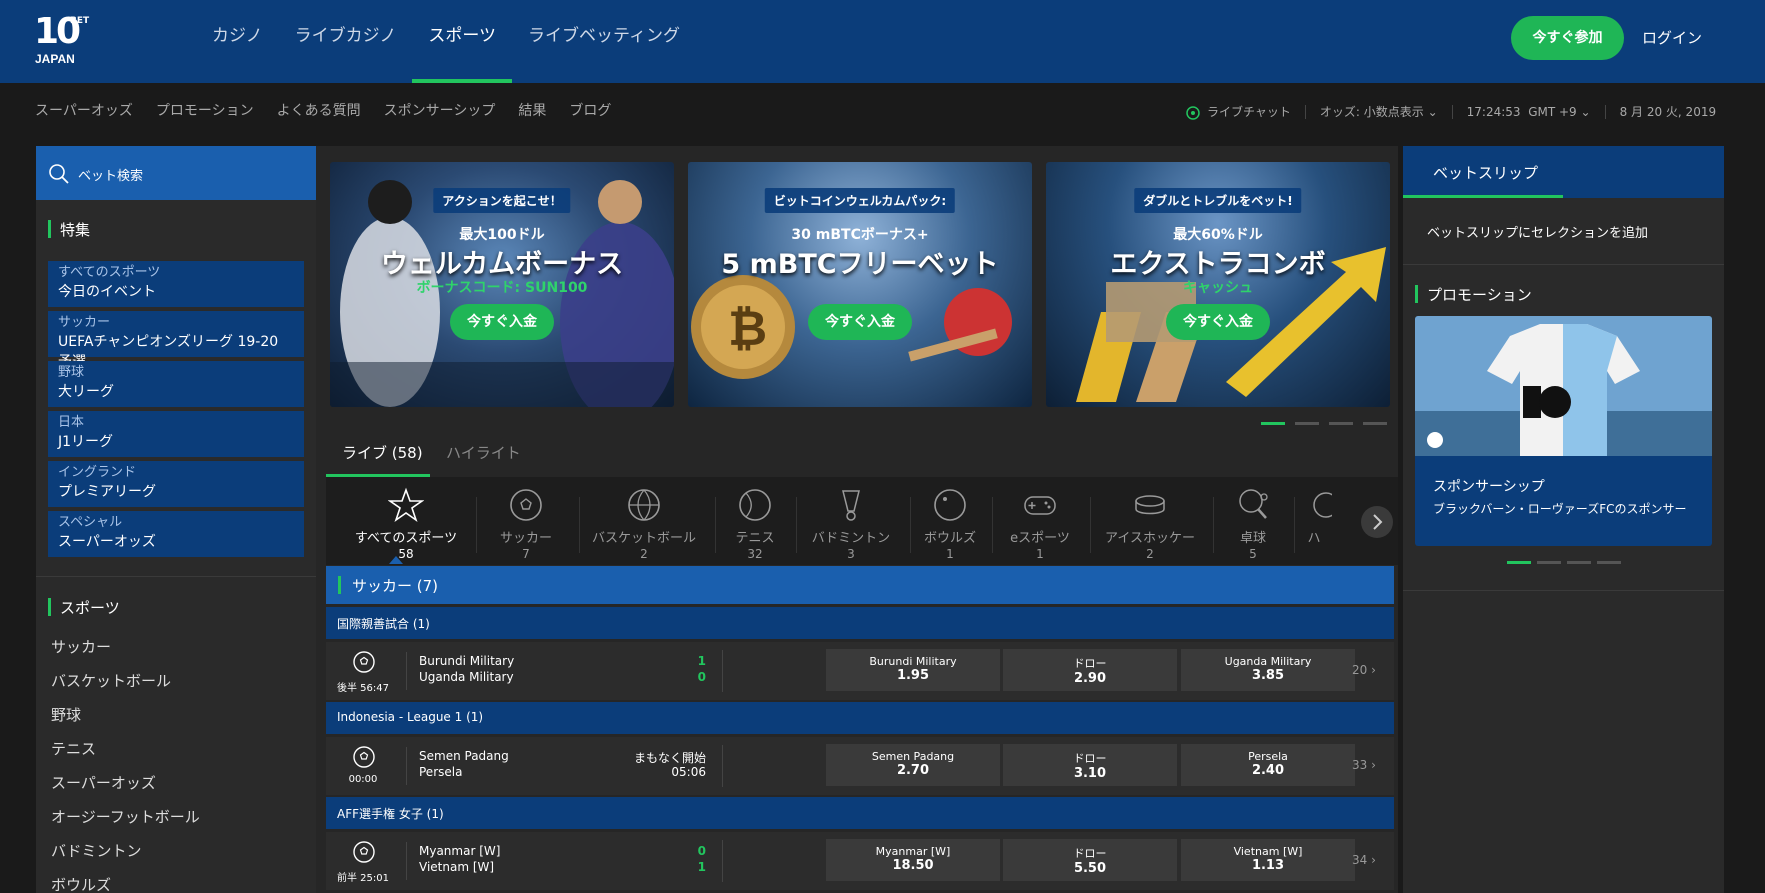  What do you see at coordinates (440, 110) in the screenshot?
I see `subnav-sponsorship: スポンサーシップ` at bounding box center [440, 110].